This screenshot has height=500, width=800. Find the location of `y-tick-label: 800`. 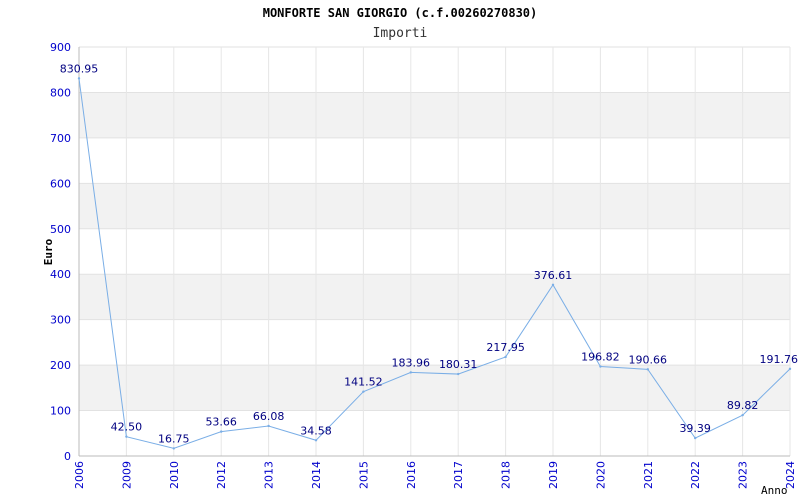

y-tick-label: 800 is located at coordinates (60, 92).